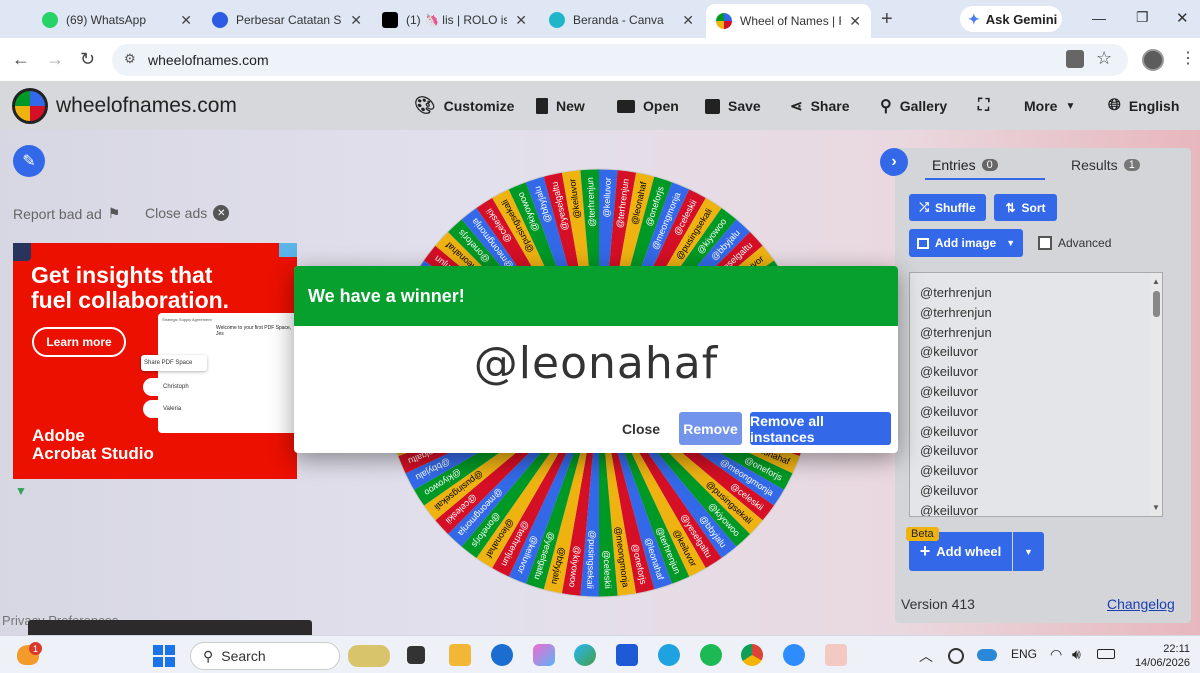 The width and height of the screenshot is (1200, 673). Describe the element at coordinates (989, 165) in the screenshot. I see `entries-count-badge: 0` at that location.